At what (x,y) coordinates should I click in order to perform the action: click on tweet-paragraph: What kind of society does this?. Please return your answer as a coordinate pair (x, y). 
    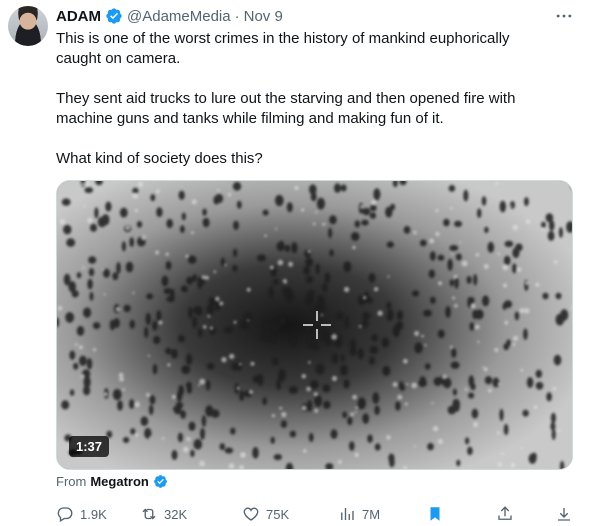
    Looking at the image, I should click on (159, 158).